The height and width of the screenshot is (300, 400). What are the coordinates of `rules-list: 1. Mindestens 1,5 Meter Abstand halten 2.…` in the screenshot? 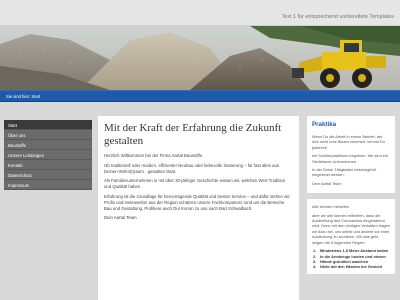 It's located at (351, 259).